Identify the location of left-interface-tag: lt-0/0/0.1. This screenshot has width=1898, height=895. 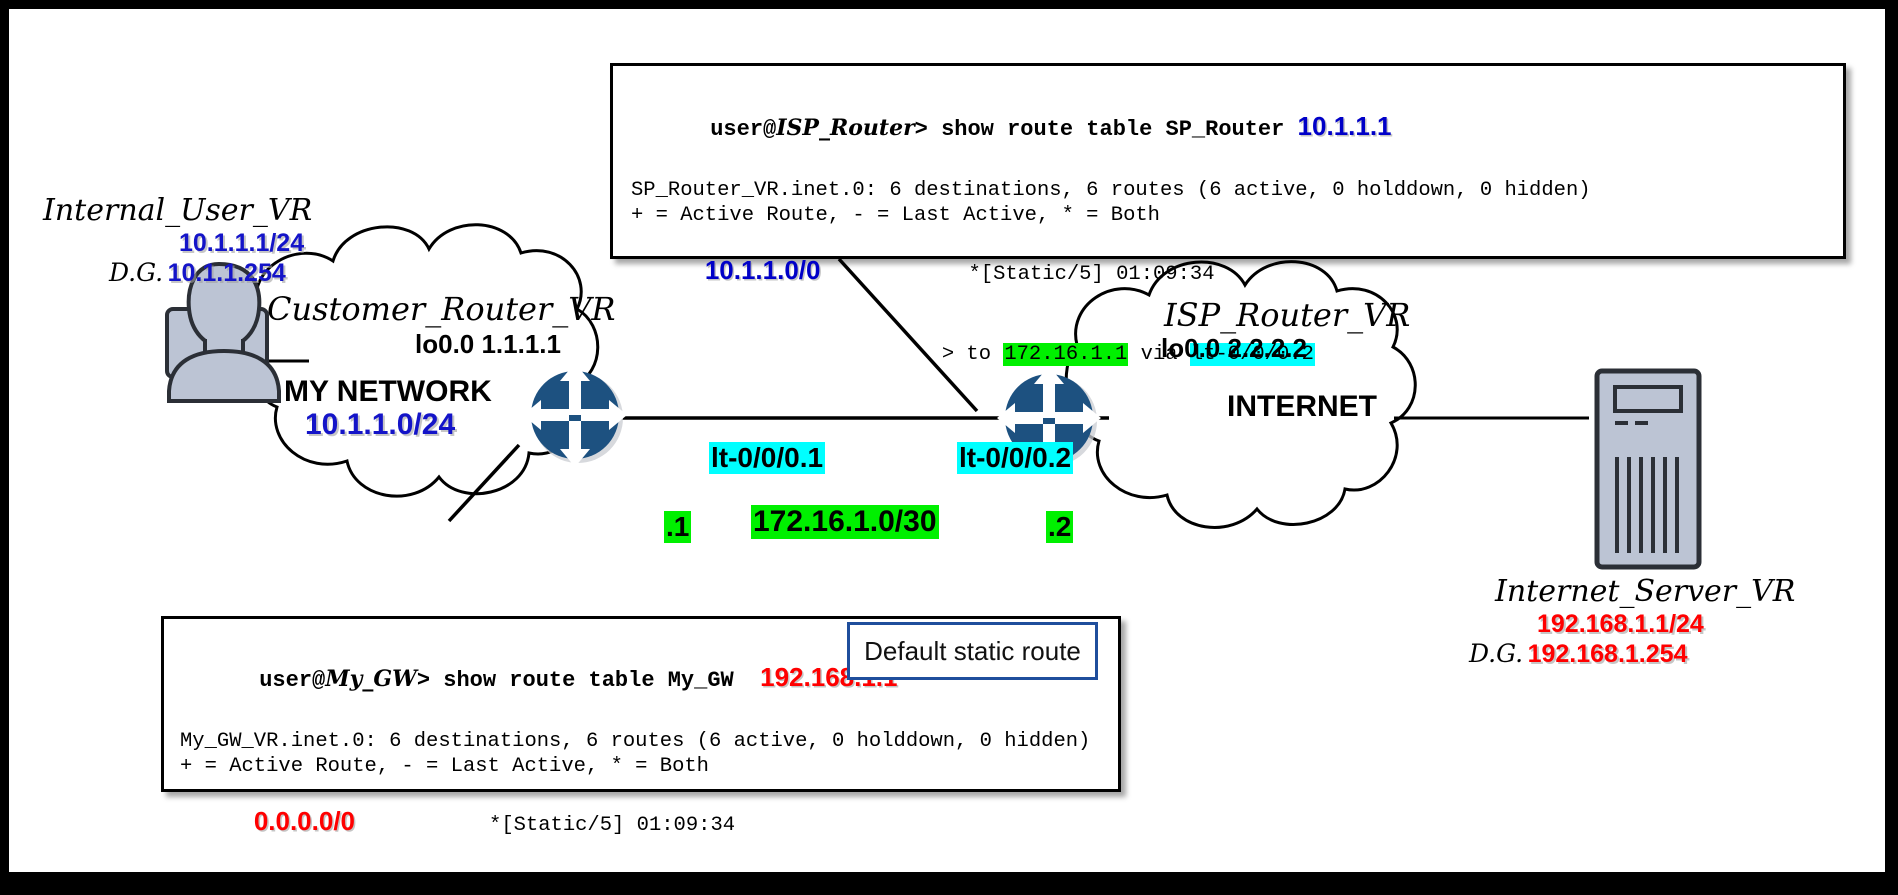
(767, 458).